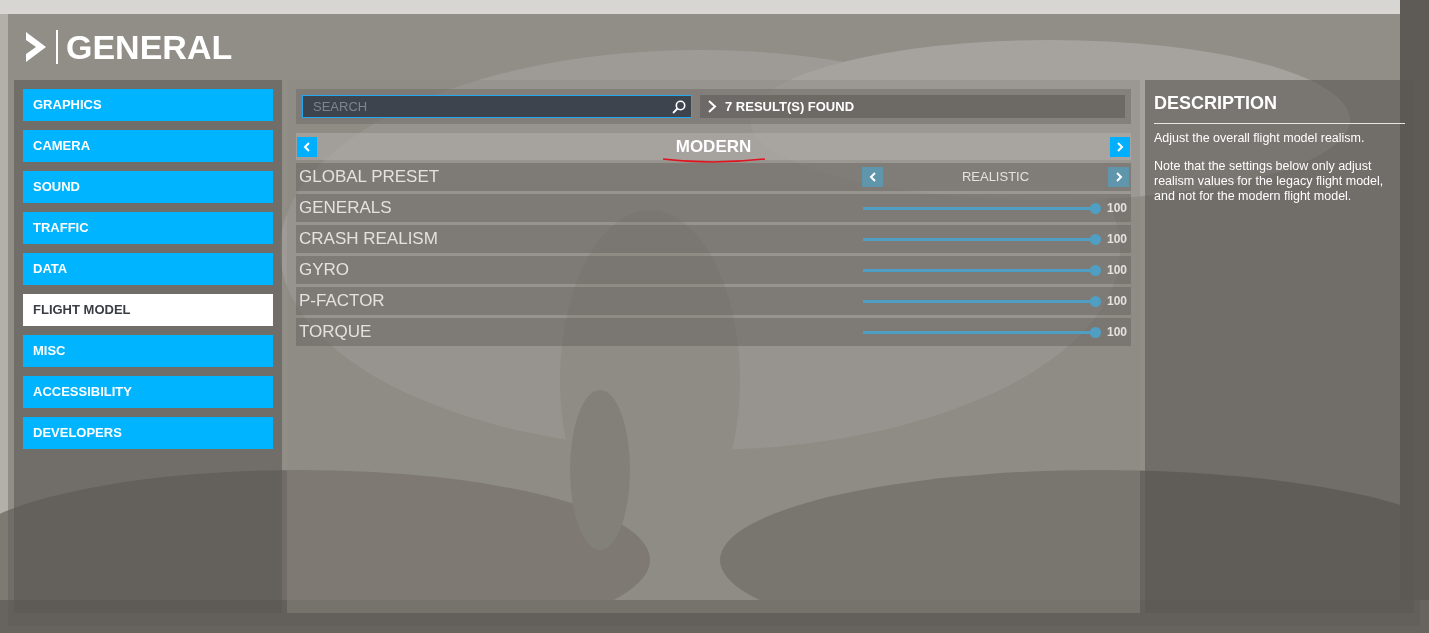 The image size is (1429, 633). I want to click on setting-label: P-FACTOR, so click(342, 301).